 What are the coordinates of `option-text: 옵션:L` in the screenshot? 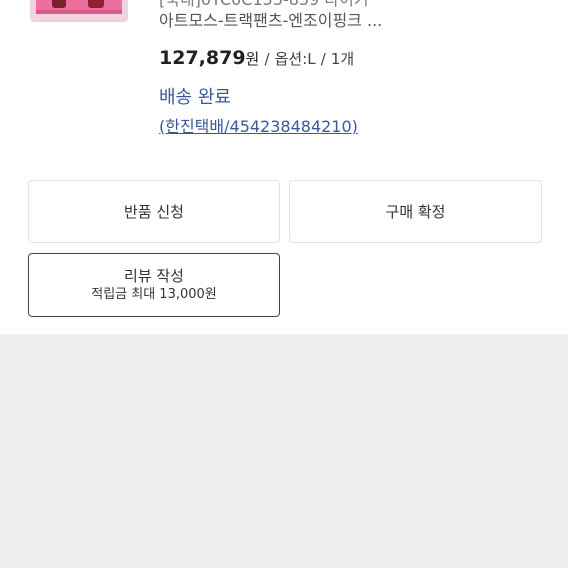 It's located at (295, 59).